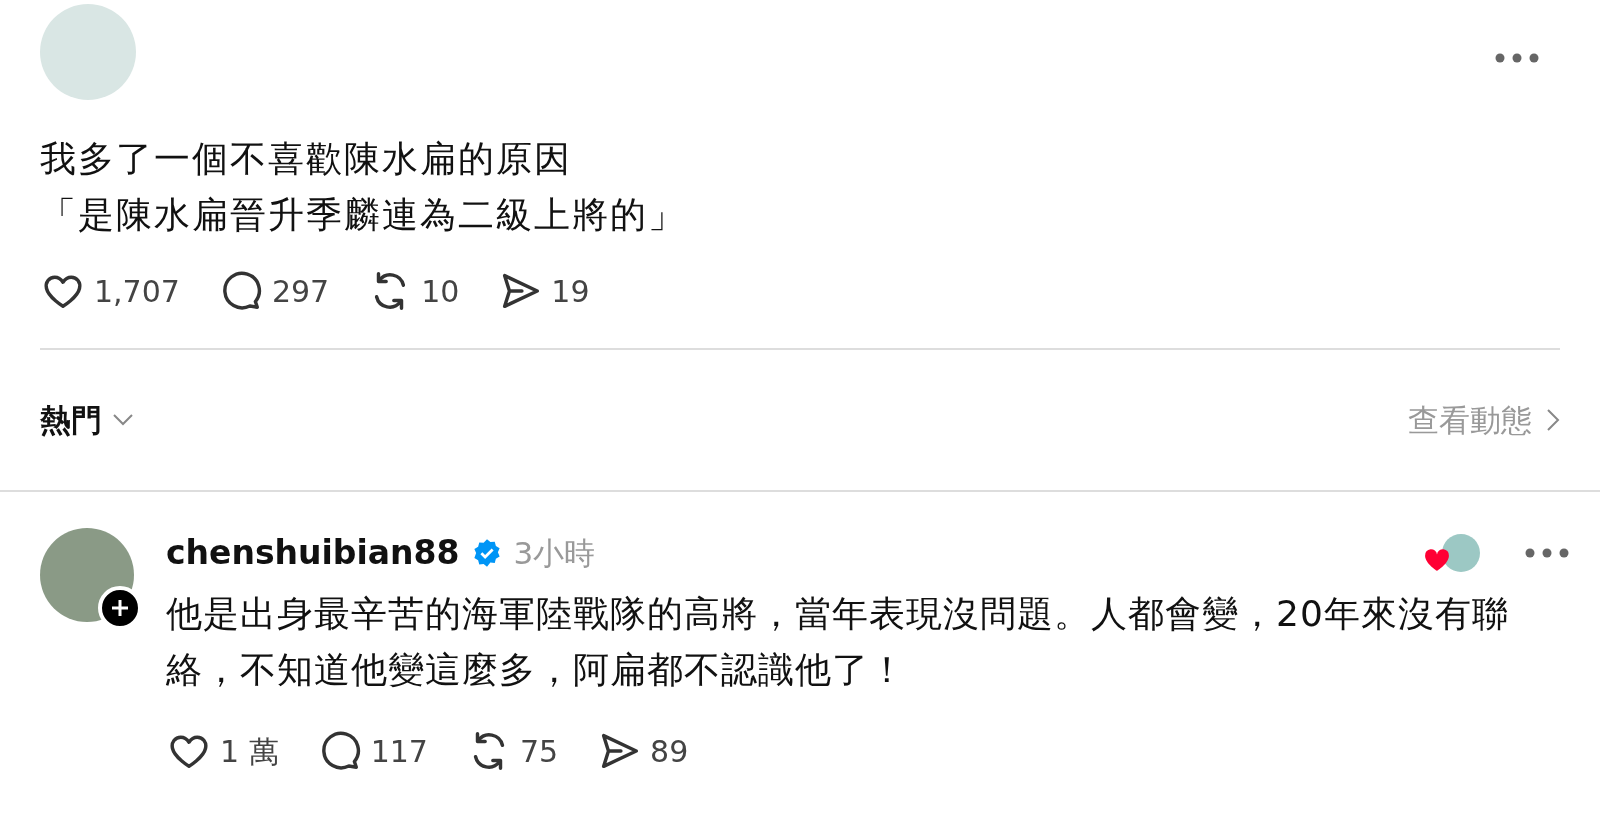 This screenshot has width=1600, height=827. What do you see at coordinates (399, 751) in the screenshot?
I see `count-text: 117` at bounding box center [399, 751].